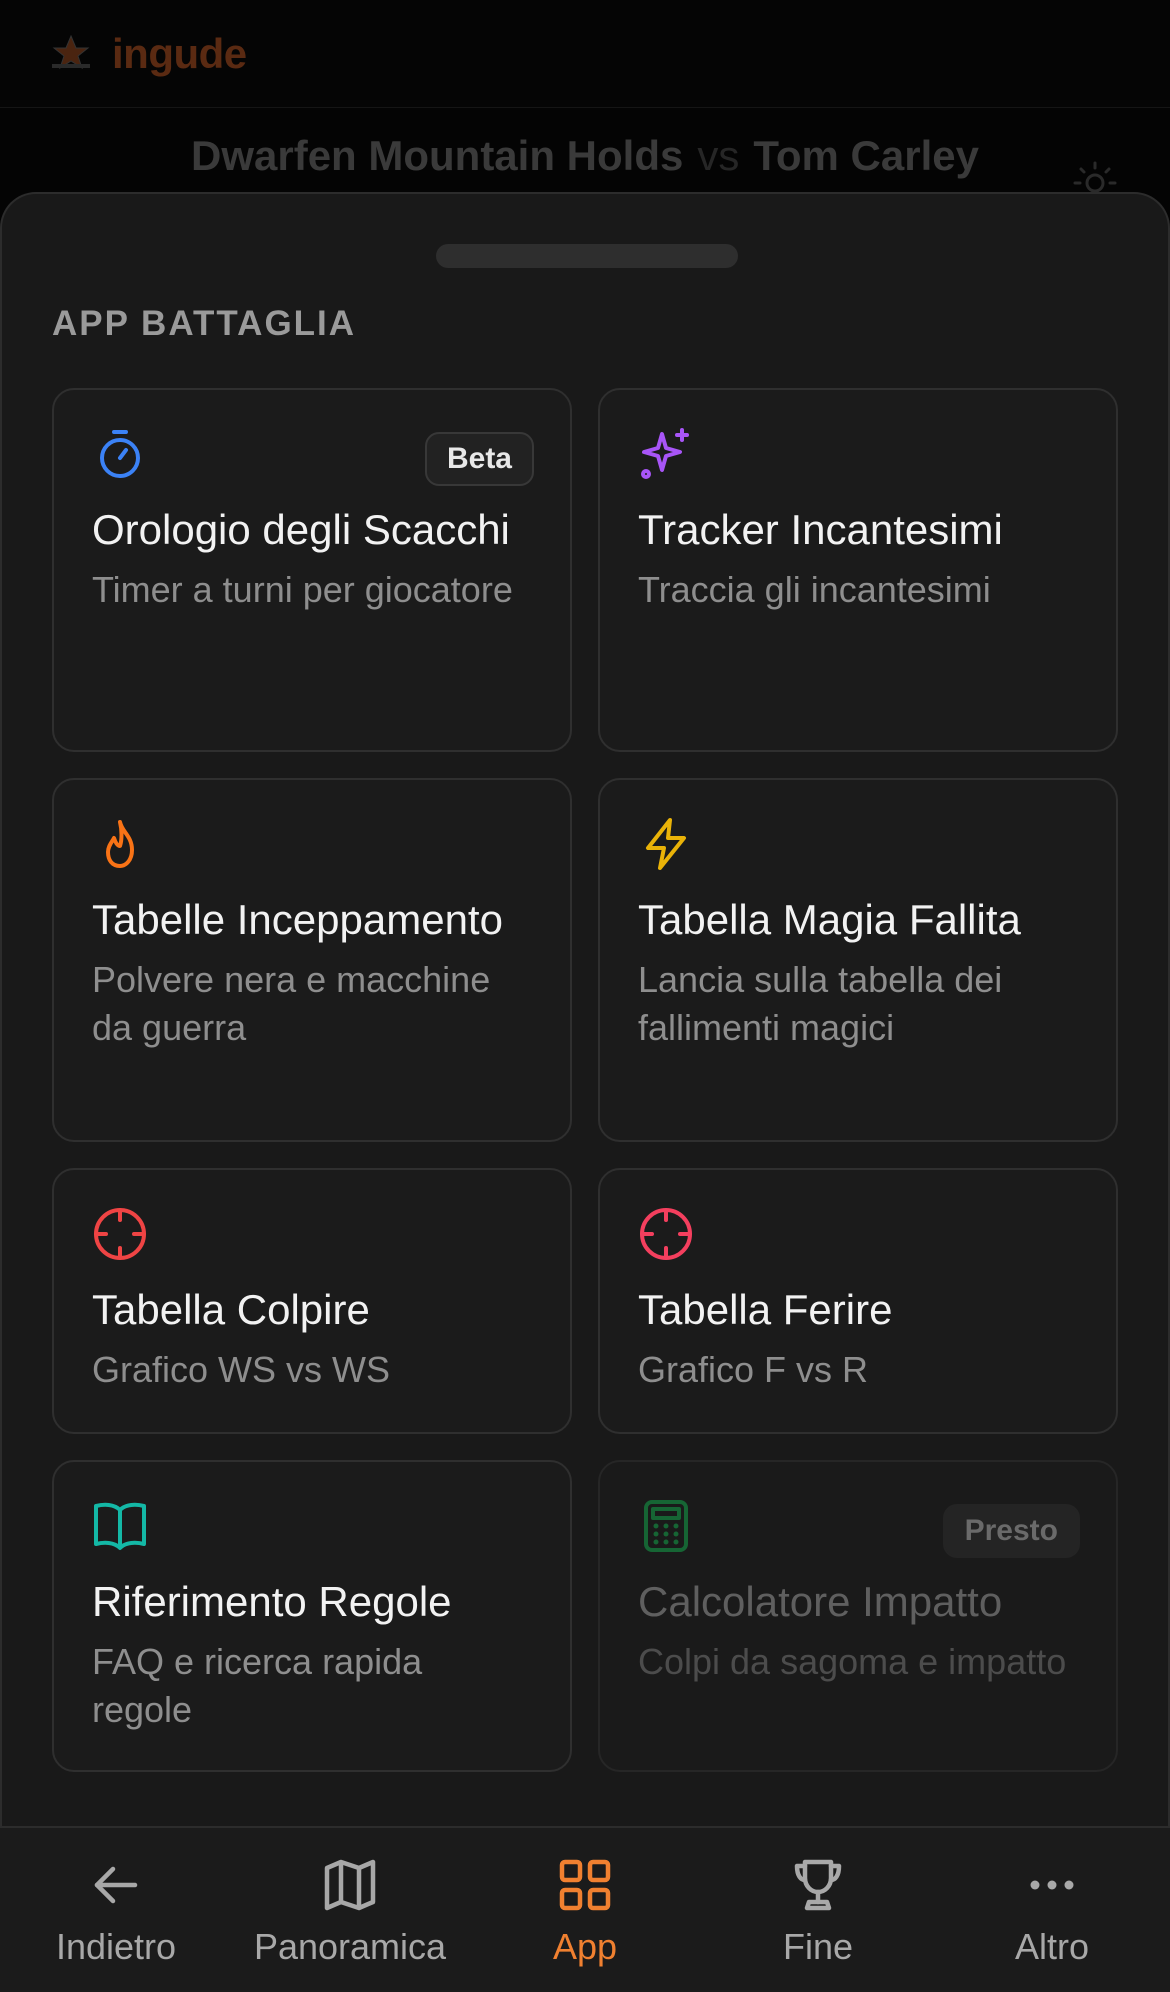 This screenshot has height=1992, width=1170. Describe the element at coordinates (291, 1003) in the screenshot. I see `card-description: Polvere nera e macchine da guerra` at that location.